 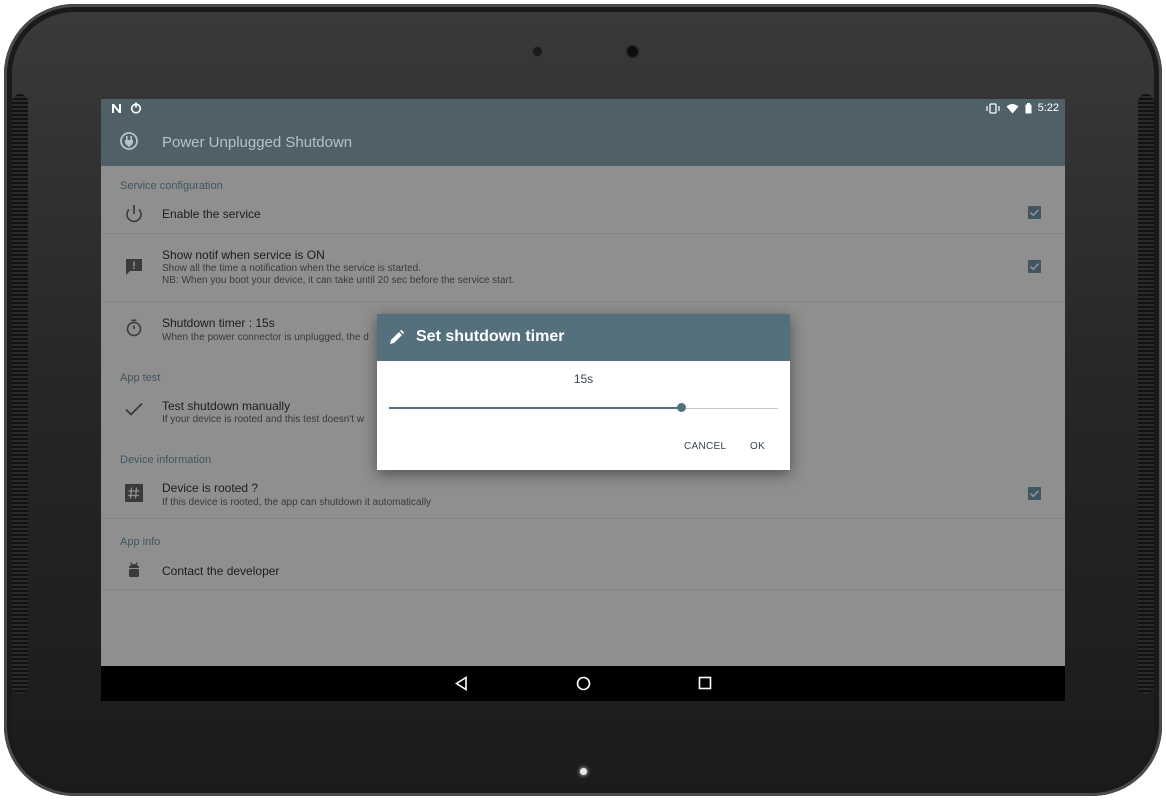 What do you see at coordinates (537, 51) in the screenshot?
I see `sensor-dot` at bounding box center [537, 51].